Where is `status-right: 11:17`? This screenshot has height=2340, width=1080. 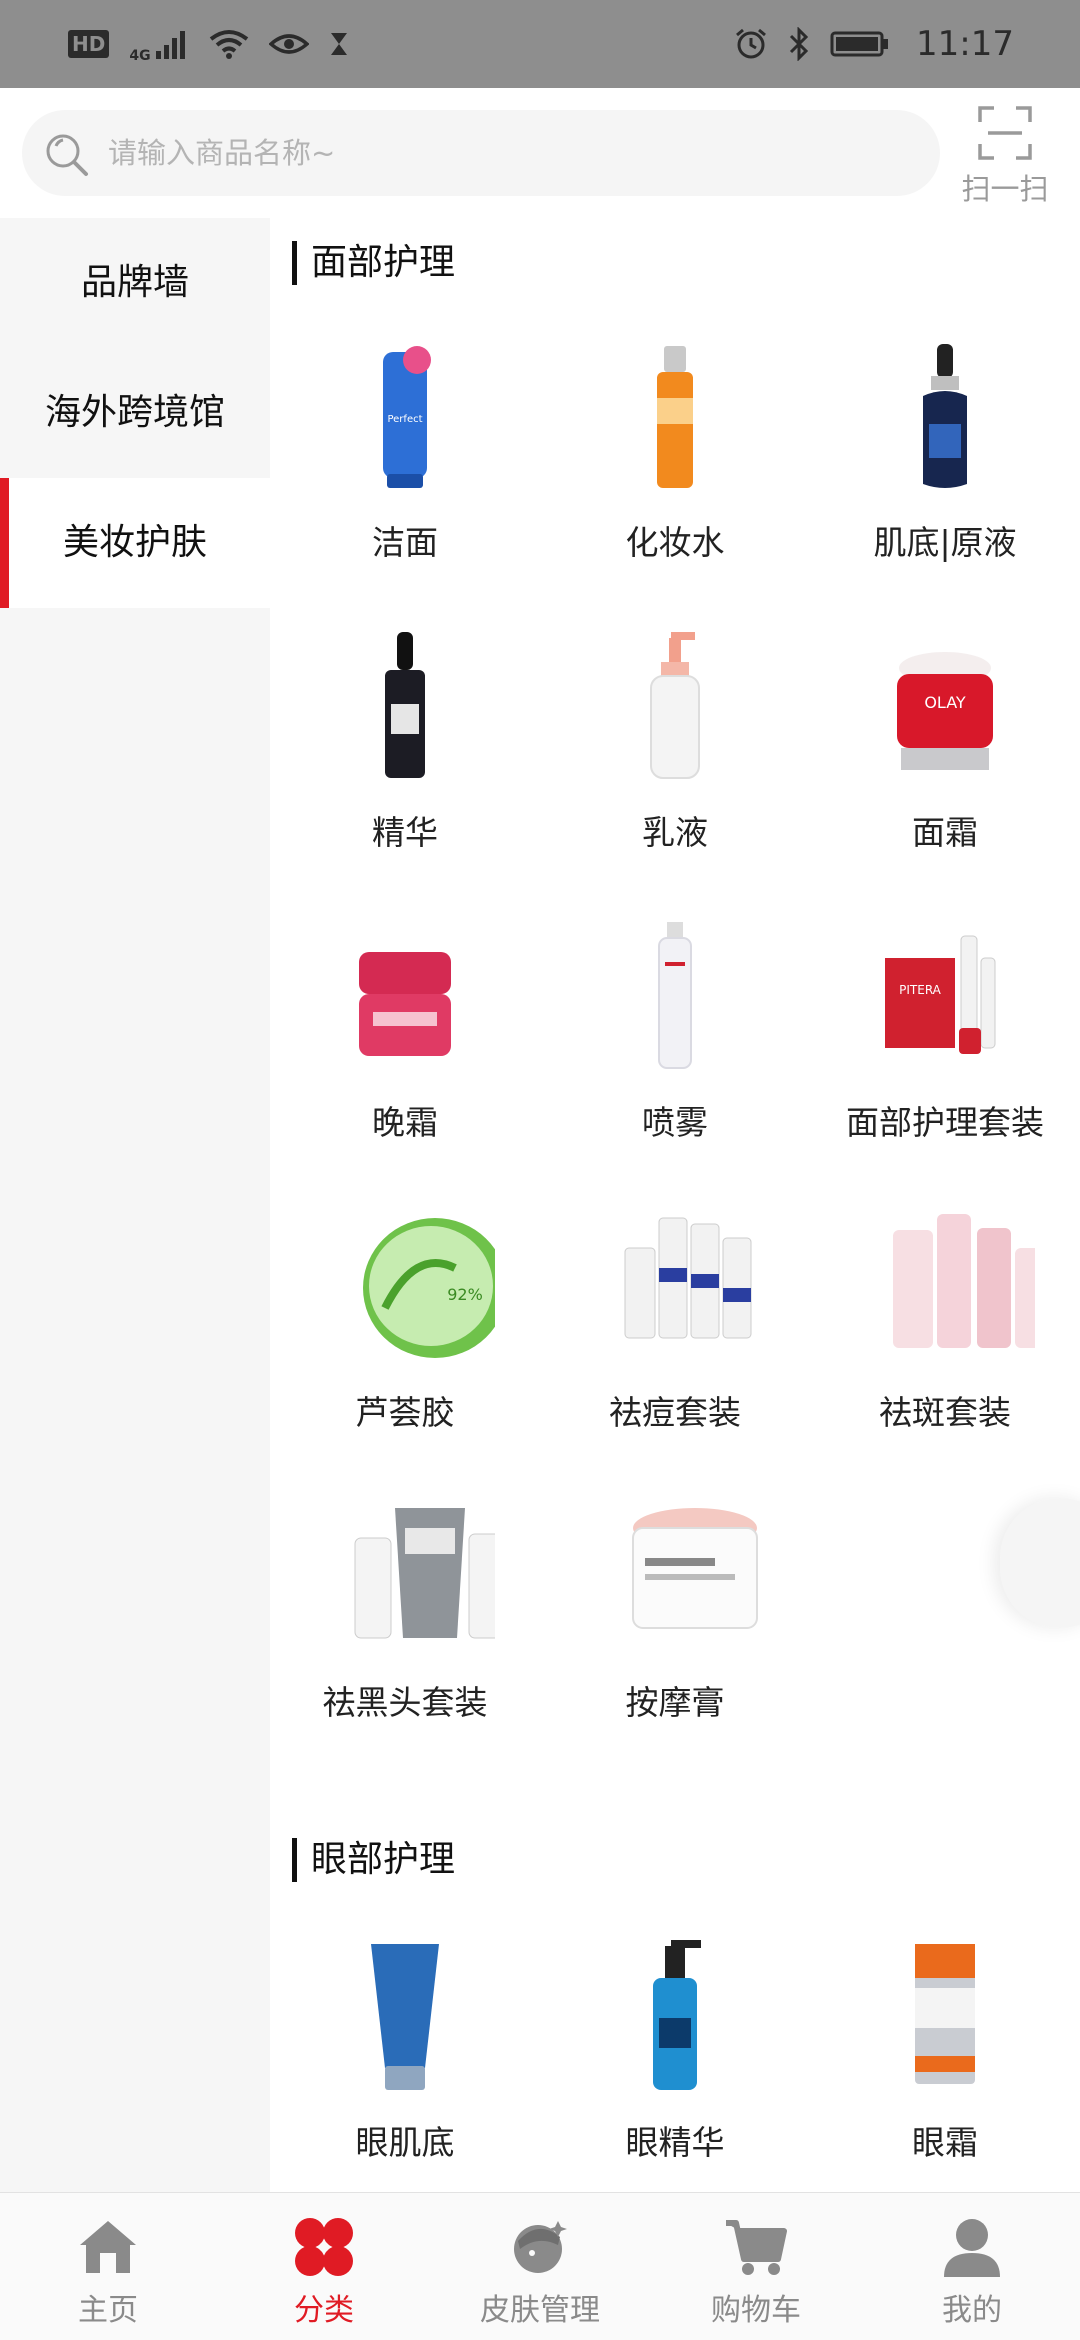 status-right: 11:17 is located at coordinates (874, 44).